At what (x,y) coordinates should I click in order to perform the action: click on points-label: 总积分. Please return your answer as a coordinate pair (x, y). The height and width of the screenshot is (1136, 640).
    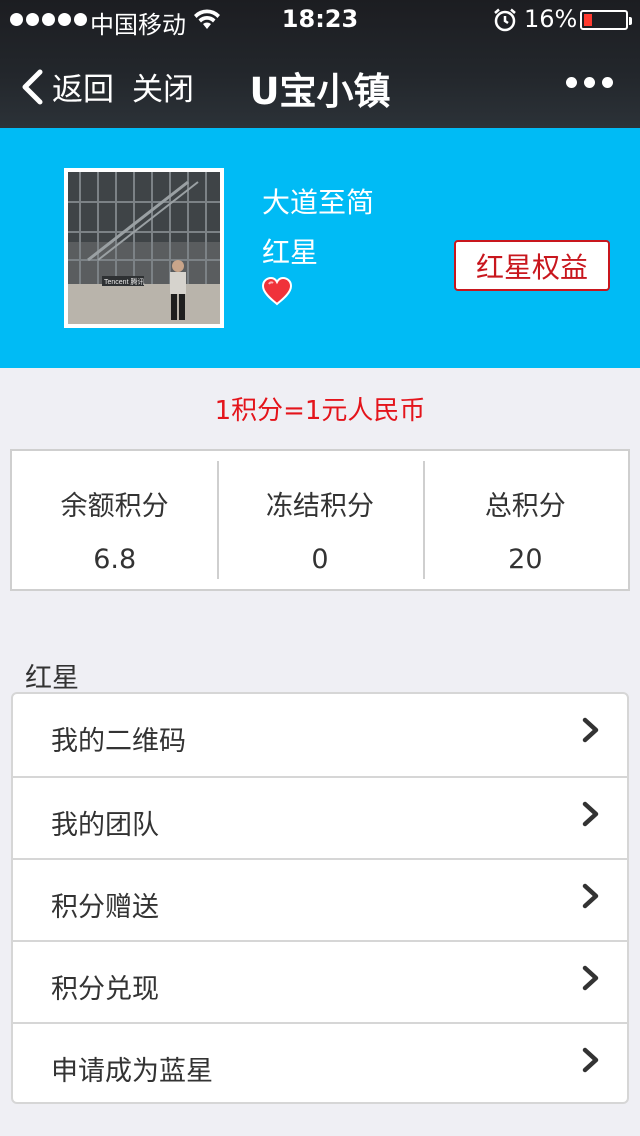
    Looking at the image, I should click on (525, 506).